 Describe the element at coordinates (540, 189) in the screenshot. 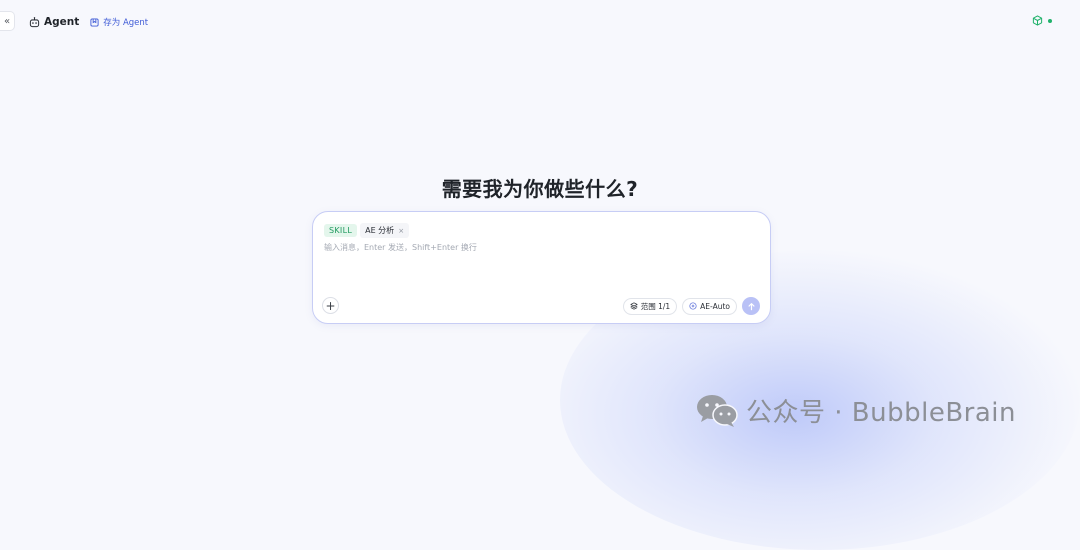

I see `page-heading: 需要我为你做些什么?` at that location.